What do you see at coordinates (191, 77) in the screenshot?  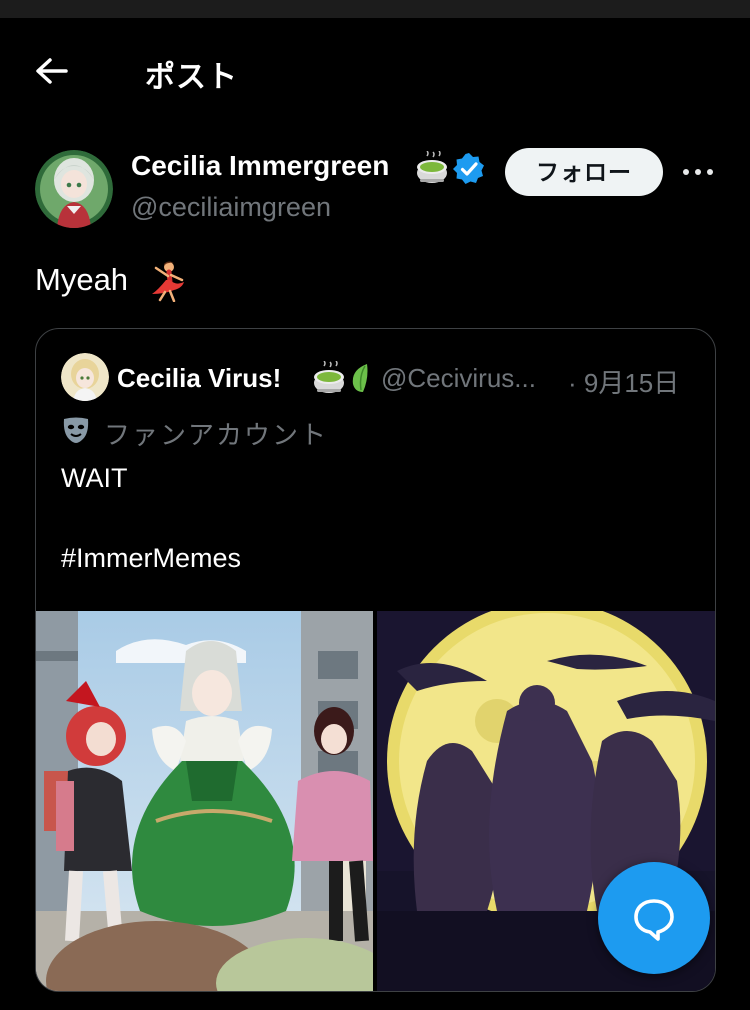 I see `page-title: ポスト` at bounding box center [191, 77].